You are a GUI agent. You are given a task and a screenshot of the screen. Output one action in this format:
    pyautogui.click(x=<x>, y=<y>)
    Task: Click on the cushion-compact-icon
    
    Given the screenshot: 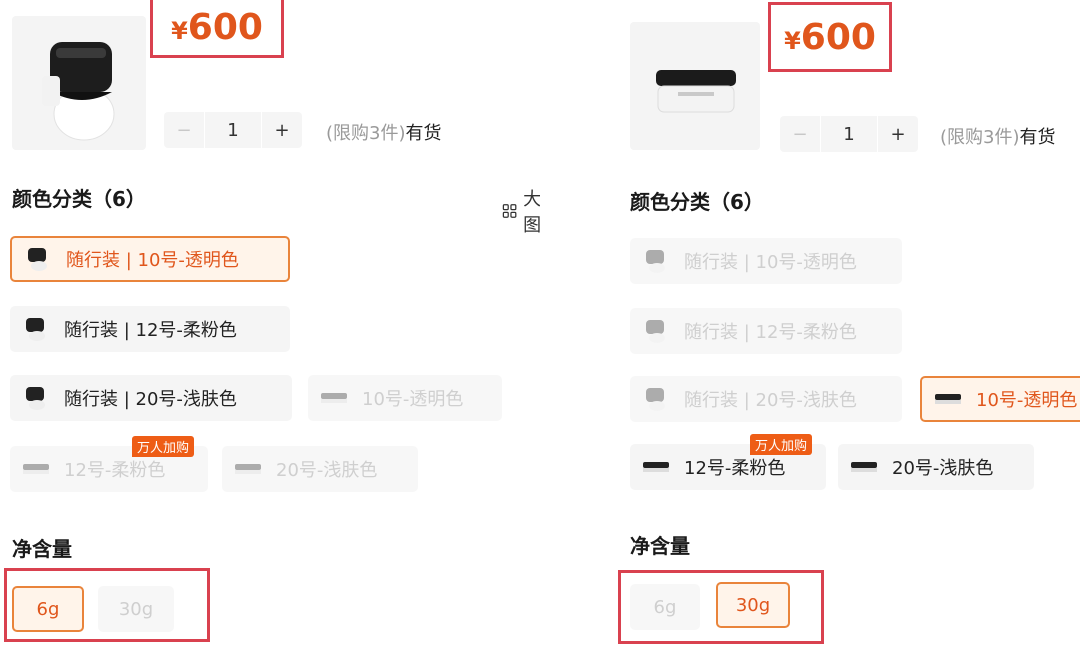 What is the action you would take?
    pyautogui.click(x=78, y=91)
    